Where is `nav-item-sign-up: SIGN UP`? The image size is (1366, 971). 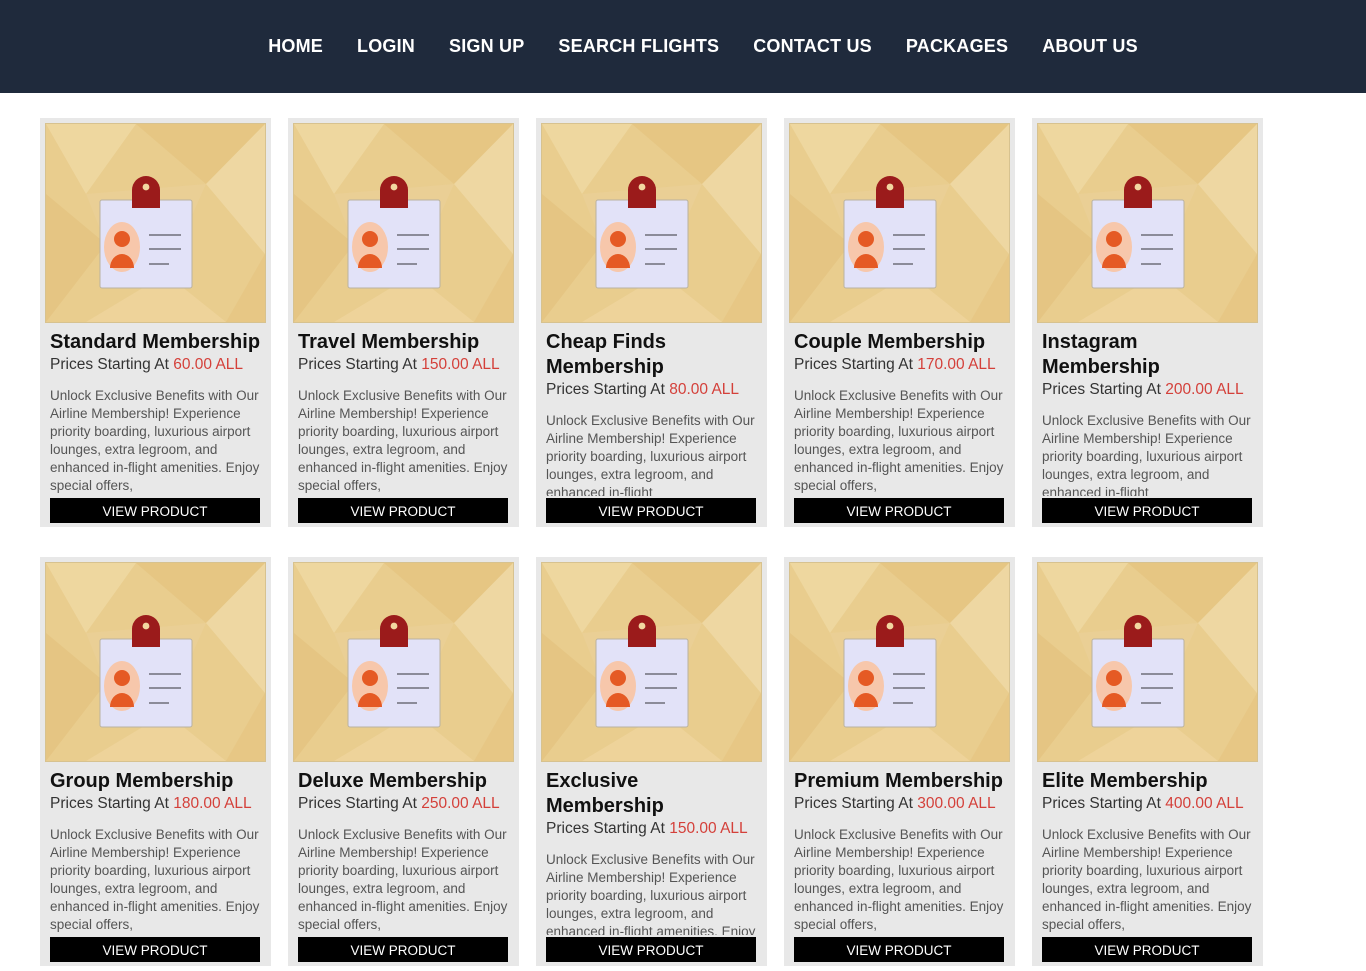
nav-item-sign-up: SIGN UP is located at coordinates (486, 46).